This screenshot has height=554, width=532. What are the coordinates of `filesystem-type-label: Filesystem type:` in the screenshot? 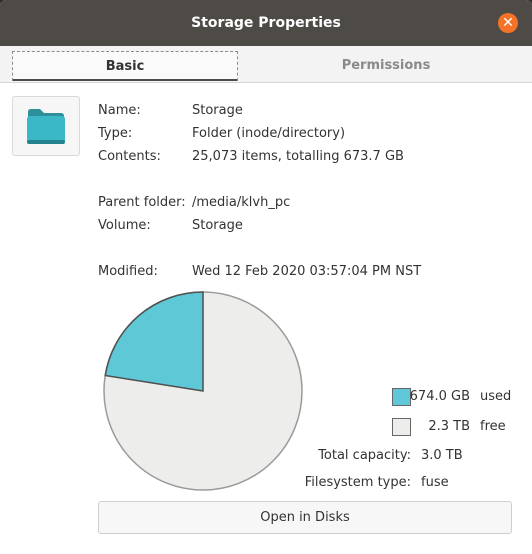 It's located at (357, 482).